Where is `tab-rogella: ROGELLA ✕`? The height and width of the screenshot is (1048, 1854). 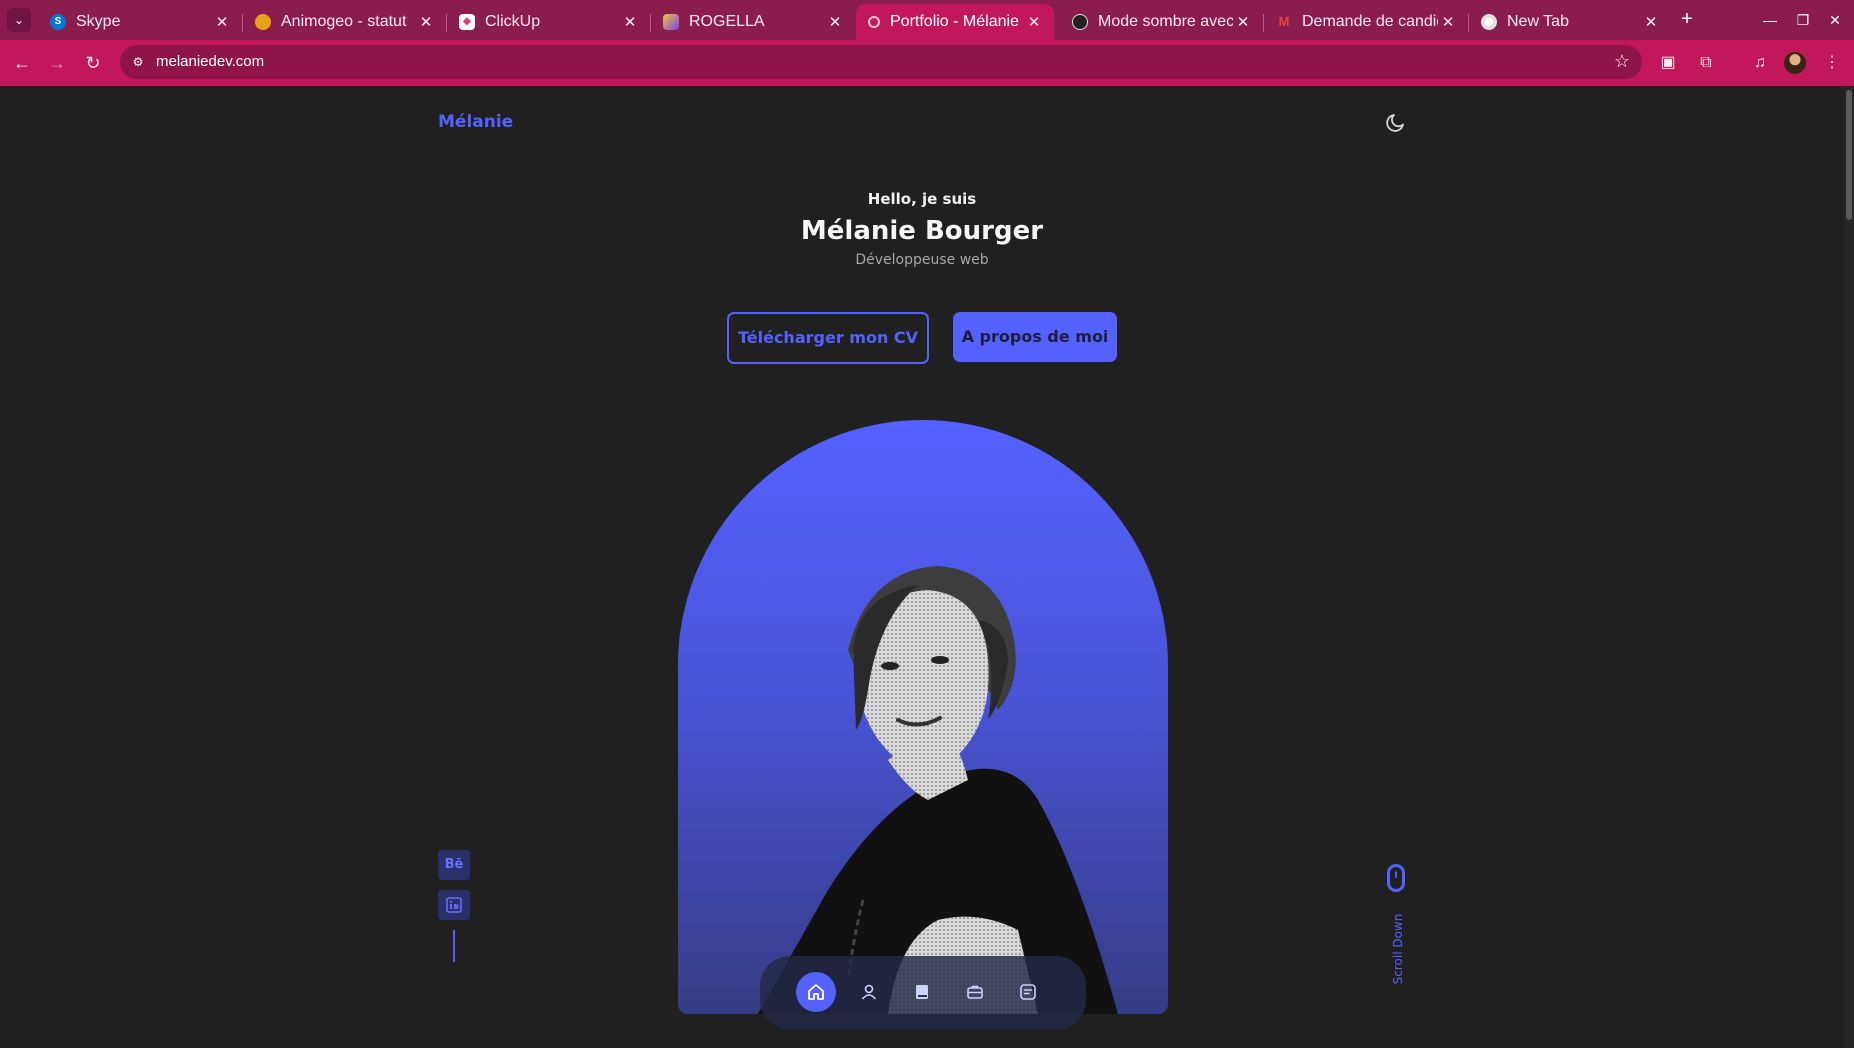 tab-rogella: ROGELLA ✕ is located at coordinates (753, 22).